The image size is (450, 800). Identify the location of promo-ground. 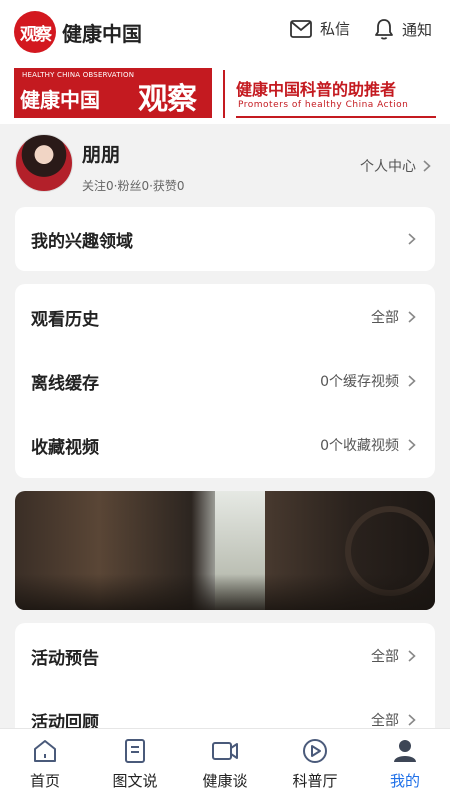
(225, 592).